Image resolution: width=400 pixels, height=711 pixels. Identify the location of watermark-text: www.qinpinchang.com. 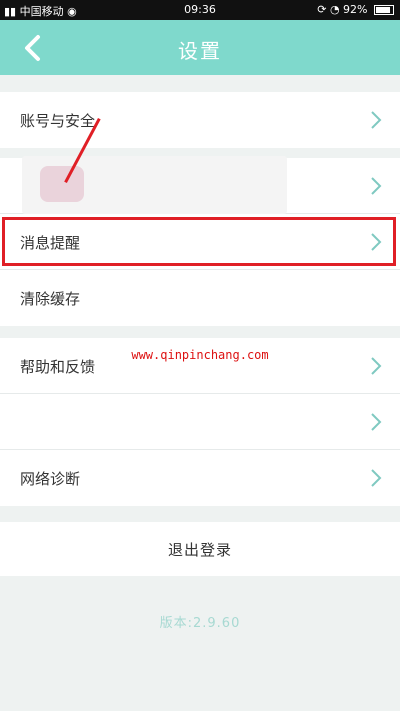
(200, 355).